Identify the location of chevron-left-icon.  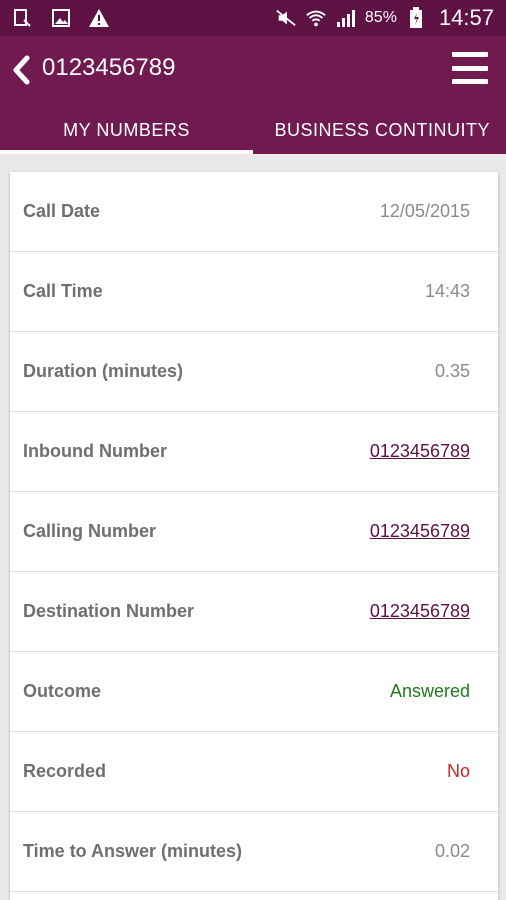
(21, 70).